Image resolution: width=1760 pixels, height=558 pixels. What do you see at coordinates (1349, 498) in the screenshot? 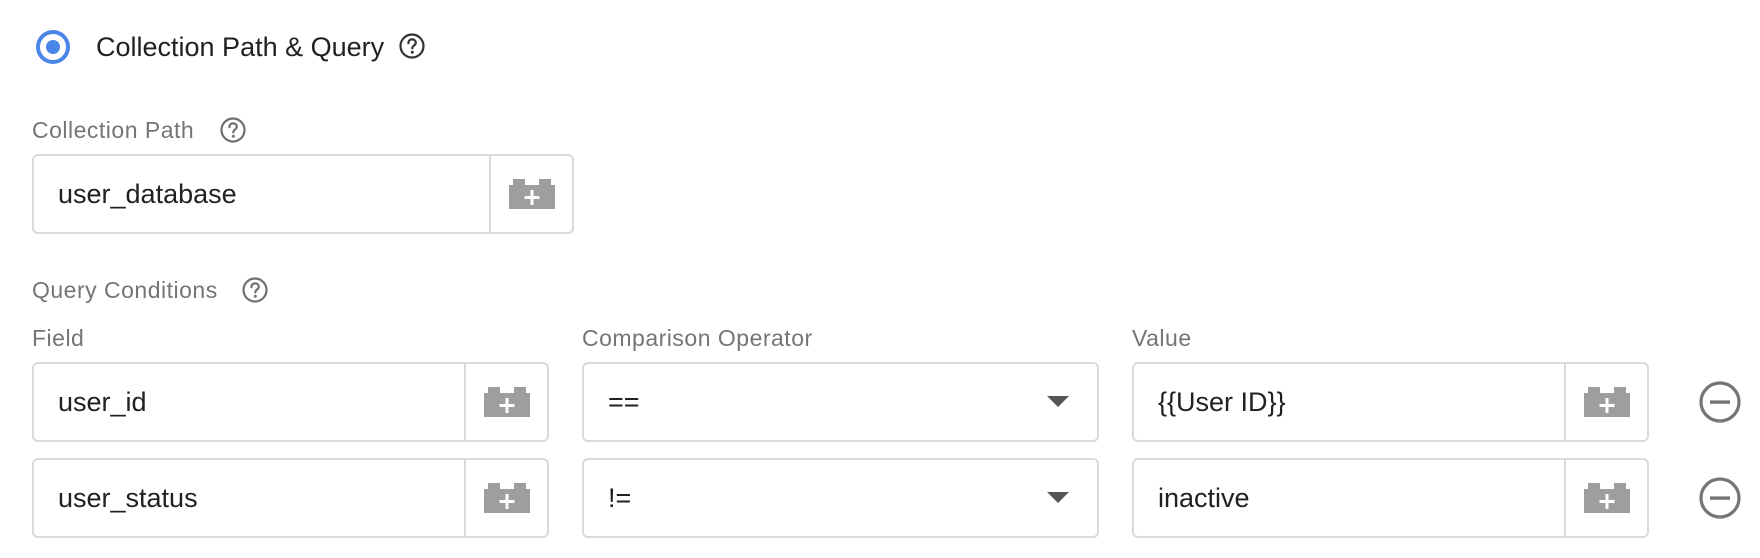
I see `condition-value-input: inactive` at bounding box center [1349, 498].